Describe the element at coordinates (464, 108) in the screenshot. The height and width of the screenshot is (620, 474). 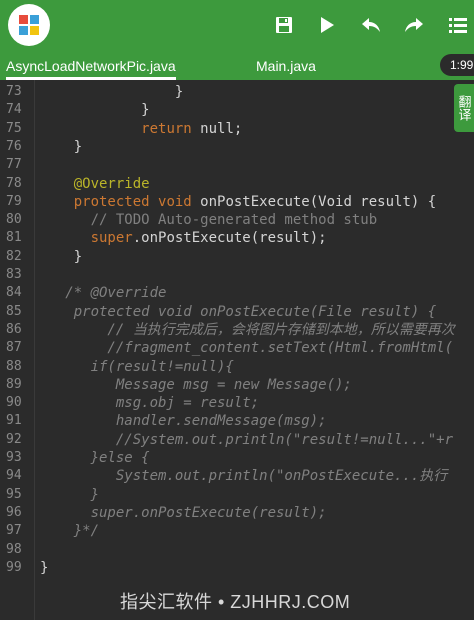
I see `translate-side-tab: 翻译` at that location.